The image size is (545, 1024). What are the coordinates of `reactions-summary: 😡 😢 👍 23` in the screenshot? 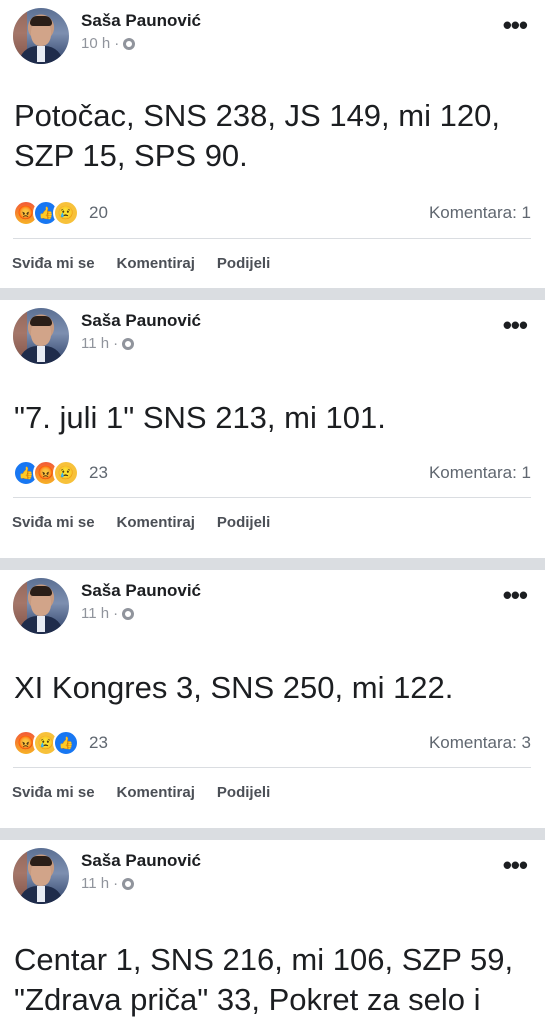 It's located at (60, 743).